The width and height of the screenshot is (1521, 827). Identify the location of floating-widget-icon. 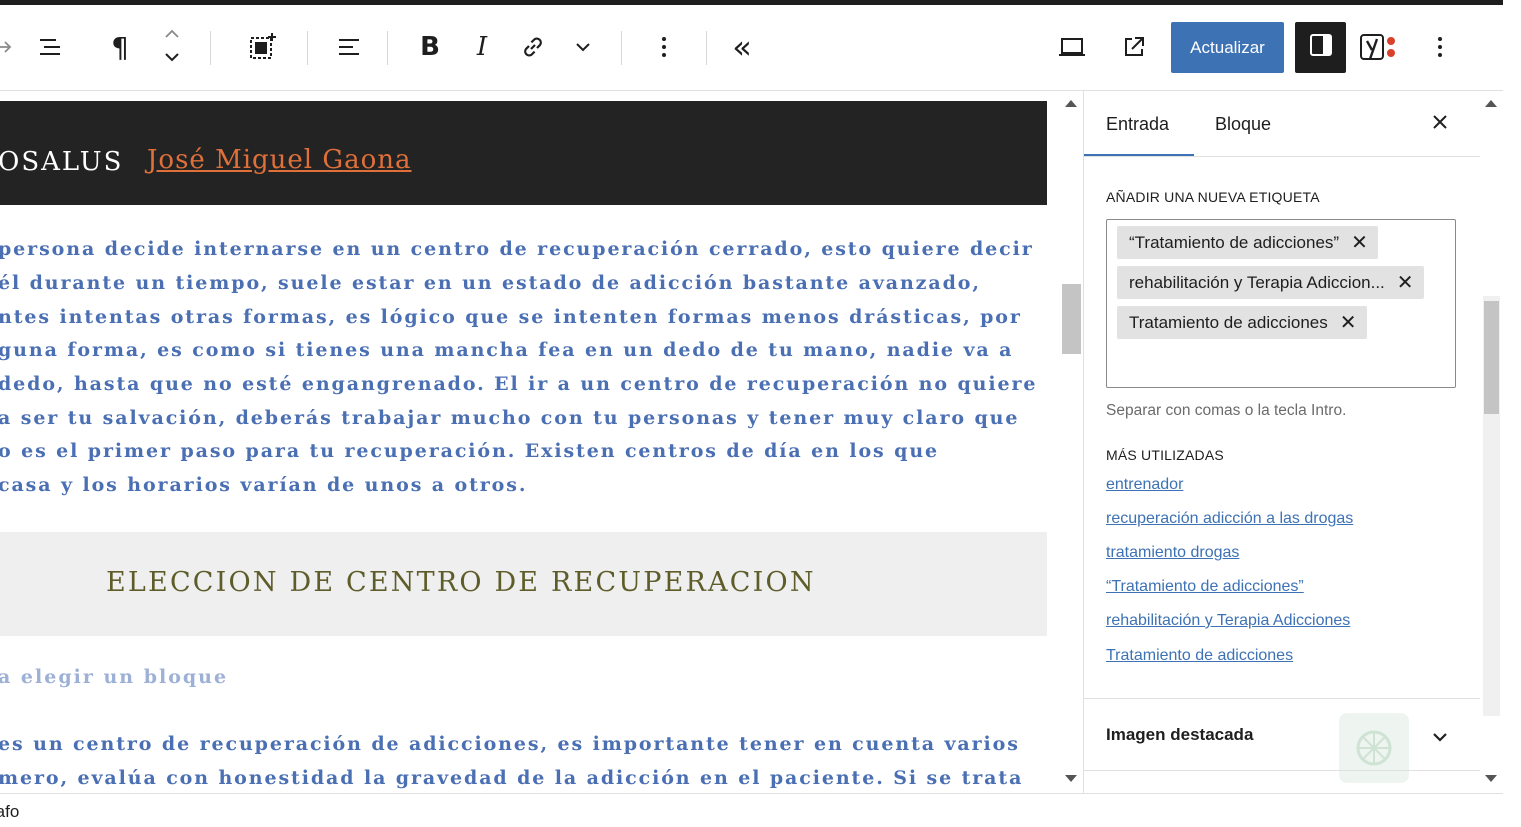
(1374, 748).